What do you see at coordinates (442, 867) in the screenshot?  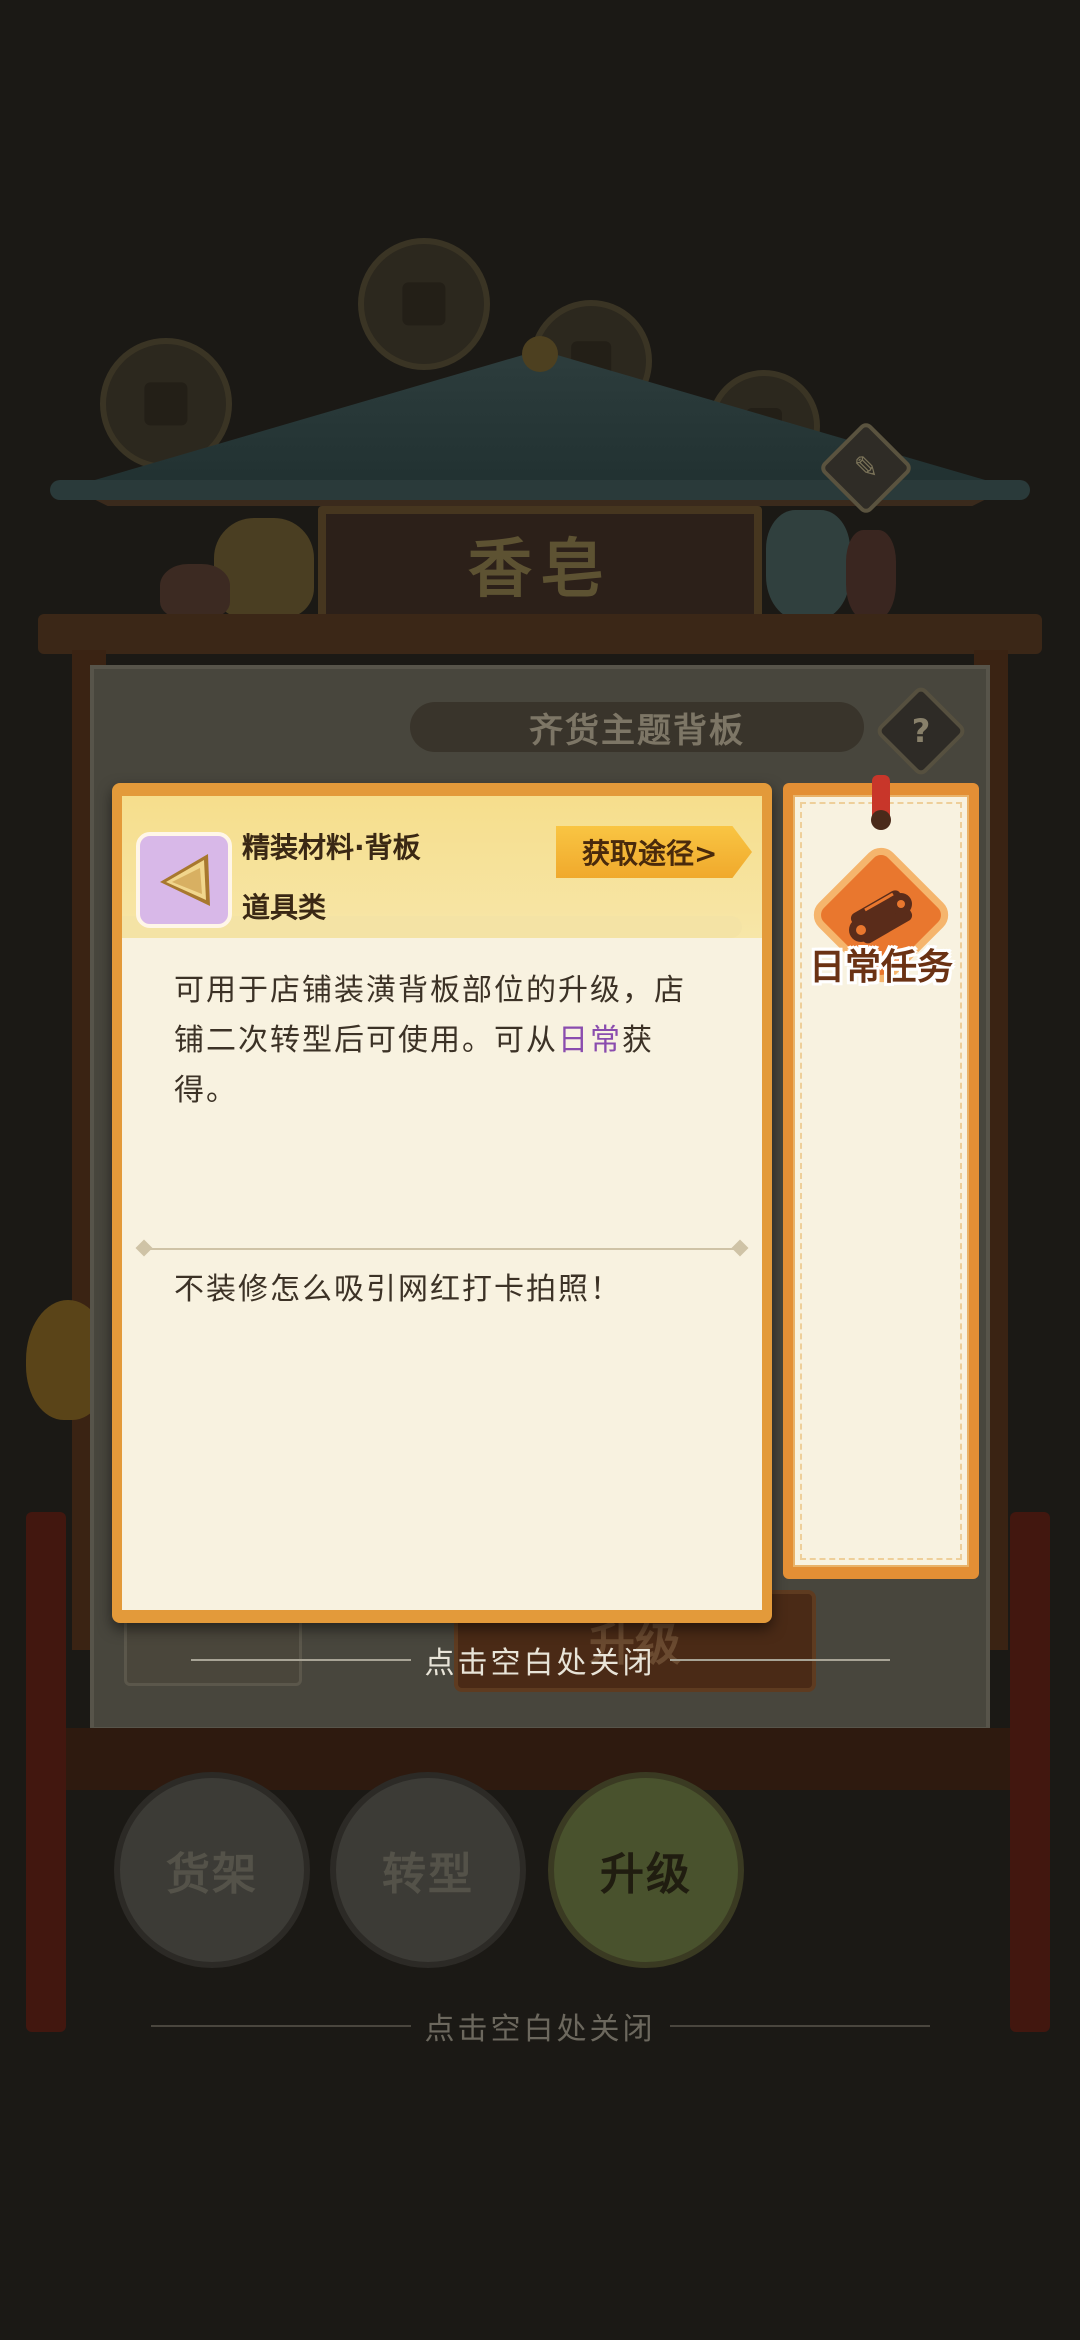 I see `item-header: 精装材料·背板 道具类 获取途径>` at bounding box center [442, 867].